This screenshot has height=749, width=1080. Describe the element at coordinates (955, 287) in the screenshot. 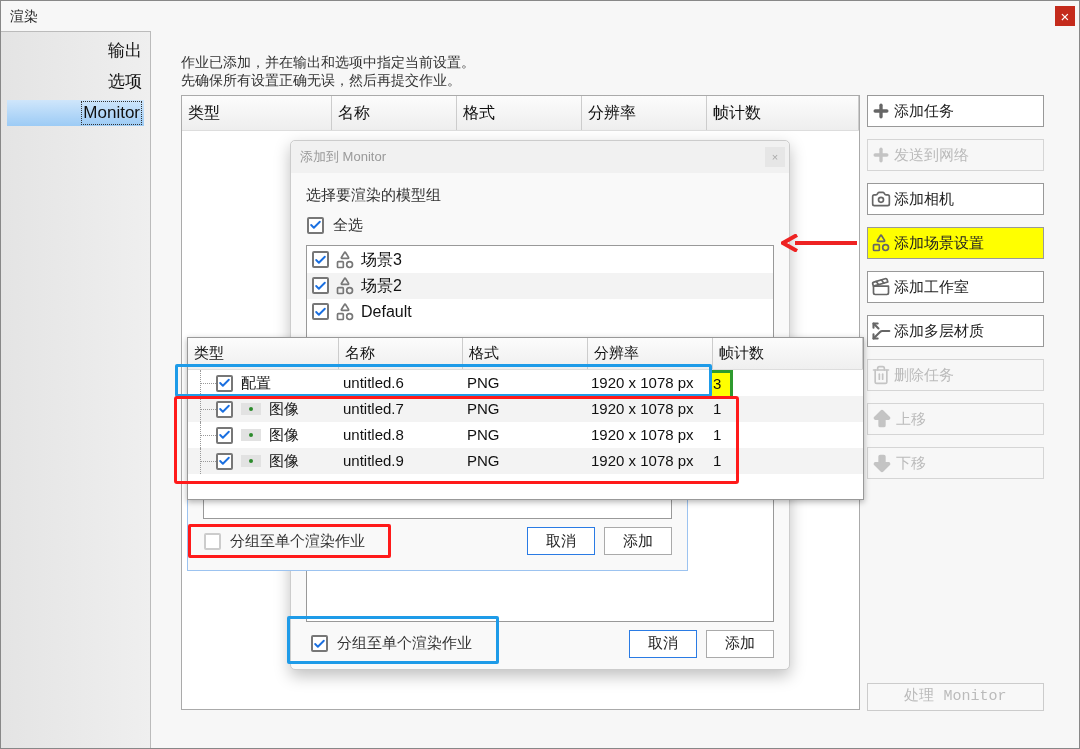

I see `action-button: 添加工作室` at that location.